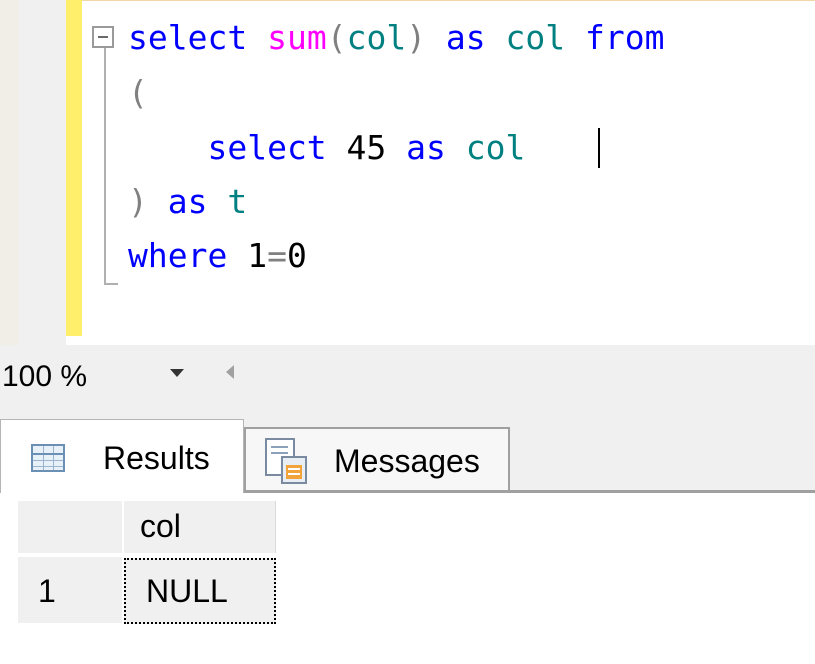 This screenshot has width=815, height=664. I want to click on code-line-5: where 1=0, so click(217, 256).